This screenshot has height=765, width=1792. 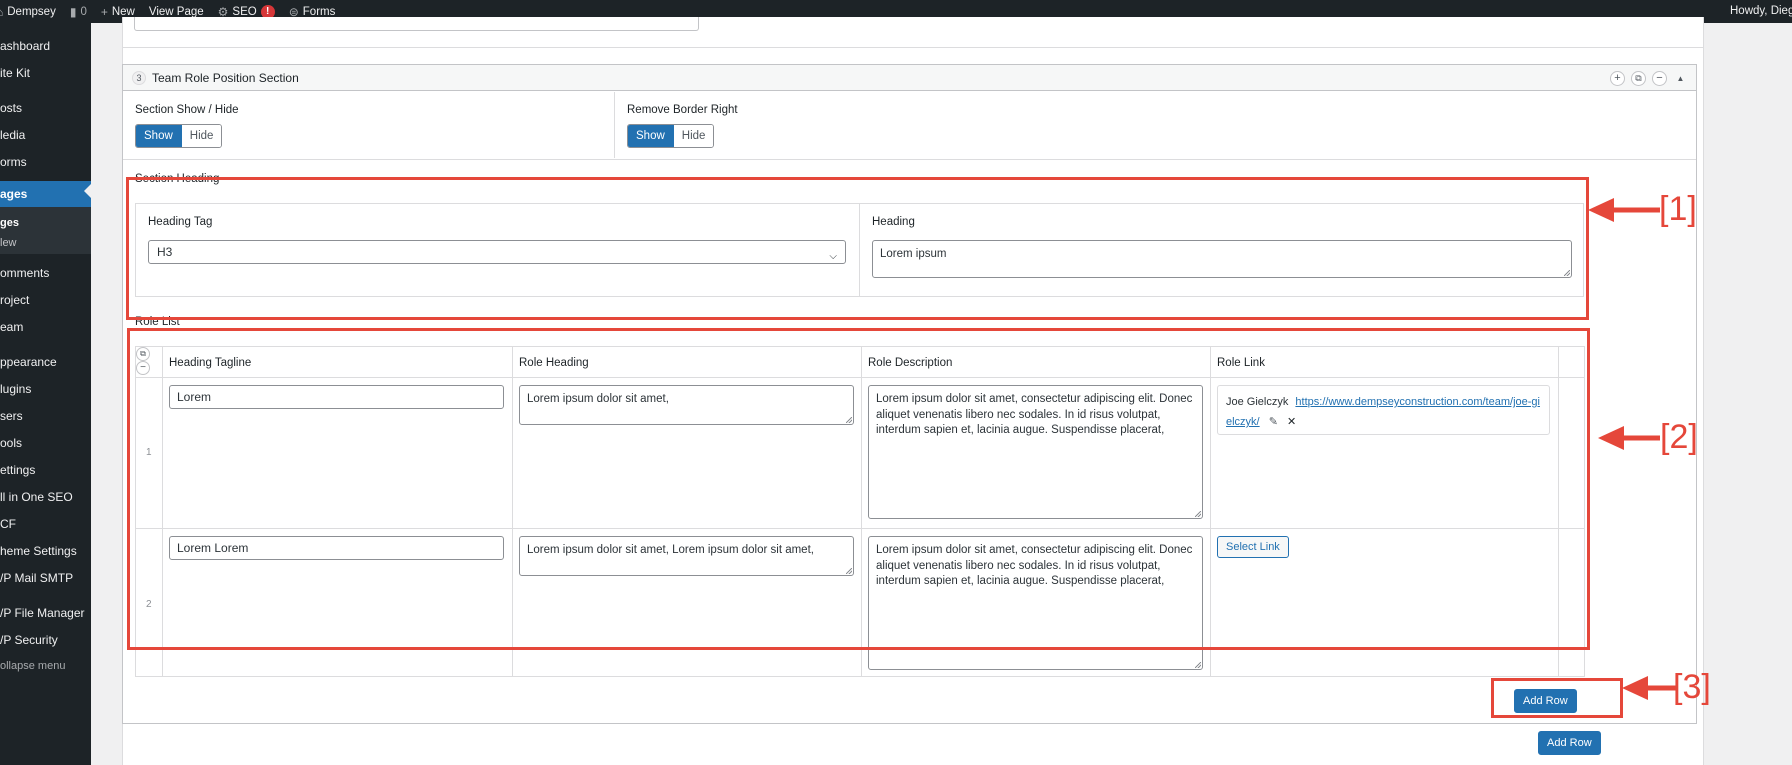 What do you see at coordinates (244, 11) in the screenshot?
I see `seo-label: SEO` at bounding box center [244, 11].